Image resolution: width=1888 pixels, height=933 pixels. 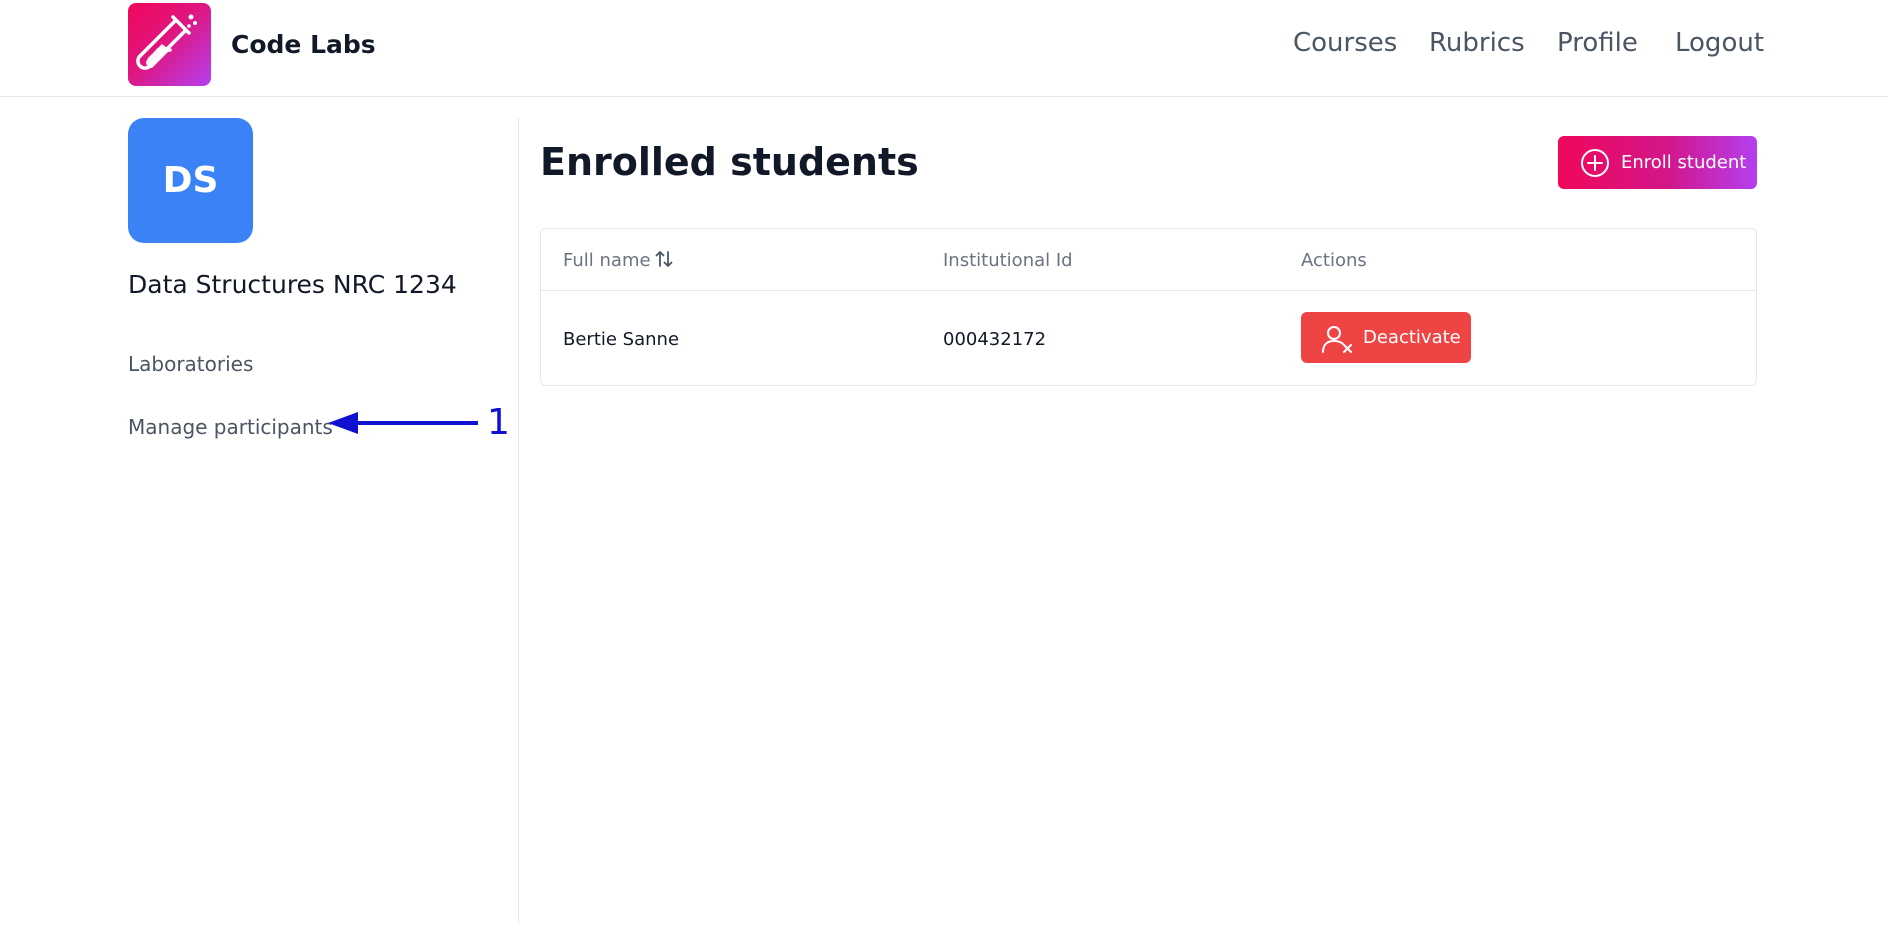 What do you see at coordinates (1597, 43) in the screenshot?
I see `nav-profile: Profile` at bounding box center [1597, 43].